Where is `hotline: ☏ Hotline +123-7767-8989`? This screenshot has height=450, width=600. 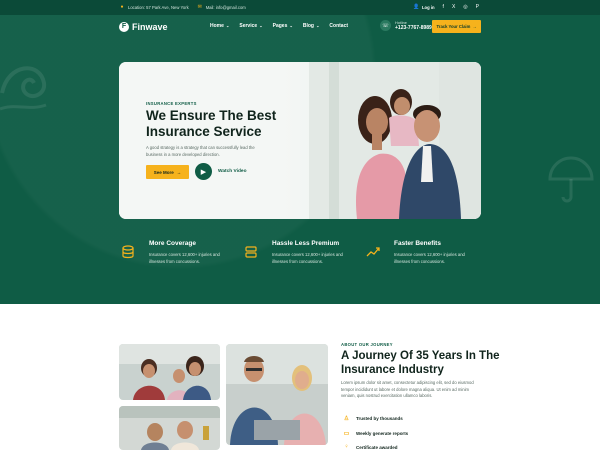
hotline: ☏ Hotline +123-7767-8989 is located at coordinates (406, 25).